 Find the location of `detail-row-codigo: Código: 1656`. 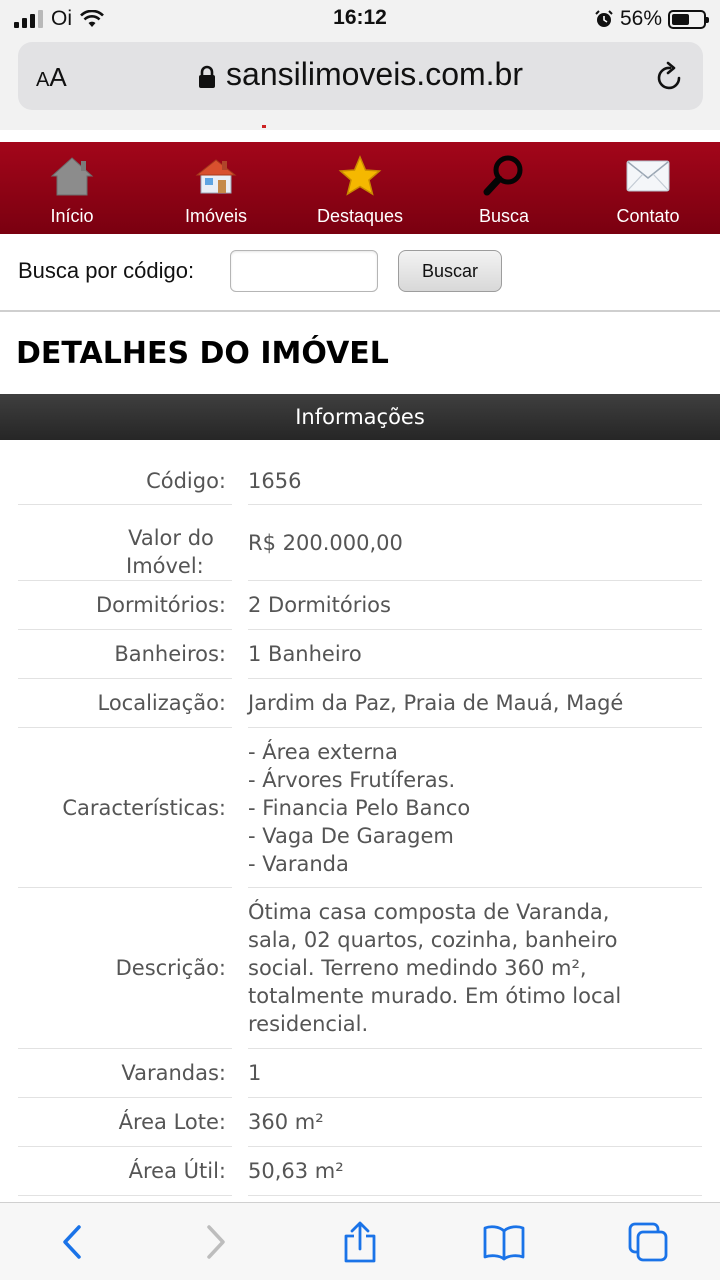

detail-row-codigo: Código: 1656 is located at coordinates (360, 481).